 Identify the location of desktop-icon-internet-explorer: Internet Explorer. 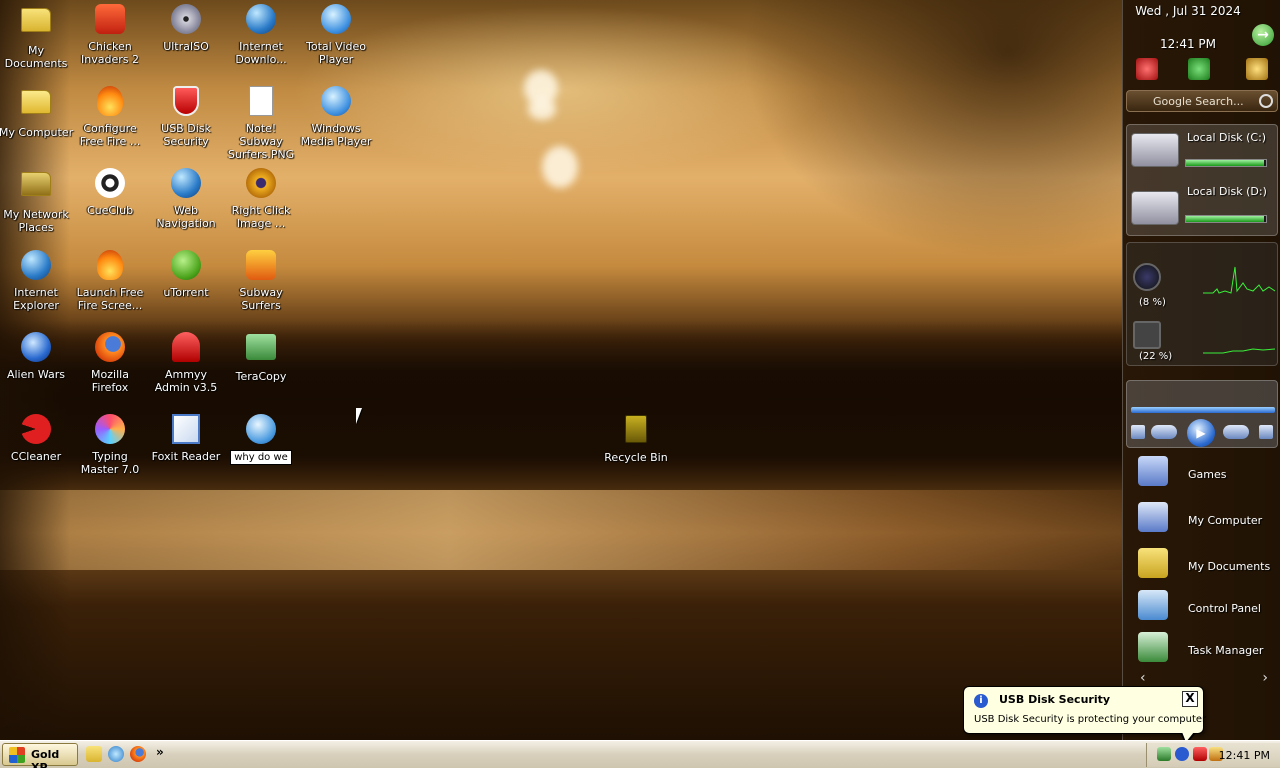
(37, 280).